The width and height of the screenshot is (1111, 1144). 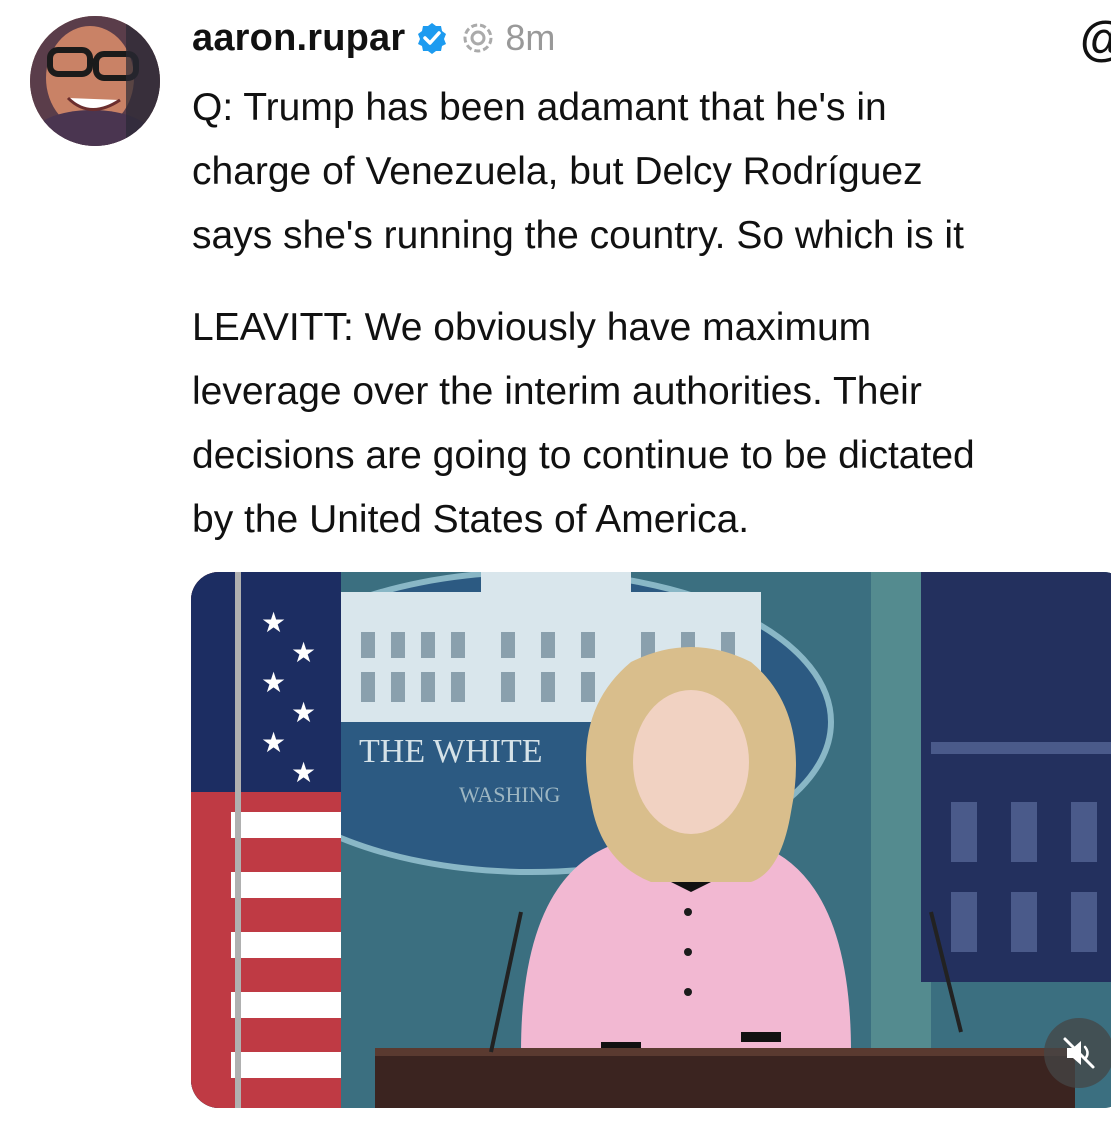 What do you see at coordinates (478, 38) in the screenshot?
I see `activity-ring-icon` at bounding box center [478, 38].